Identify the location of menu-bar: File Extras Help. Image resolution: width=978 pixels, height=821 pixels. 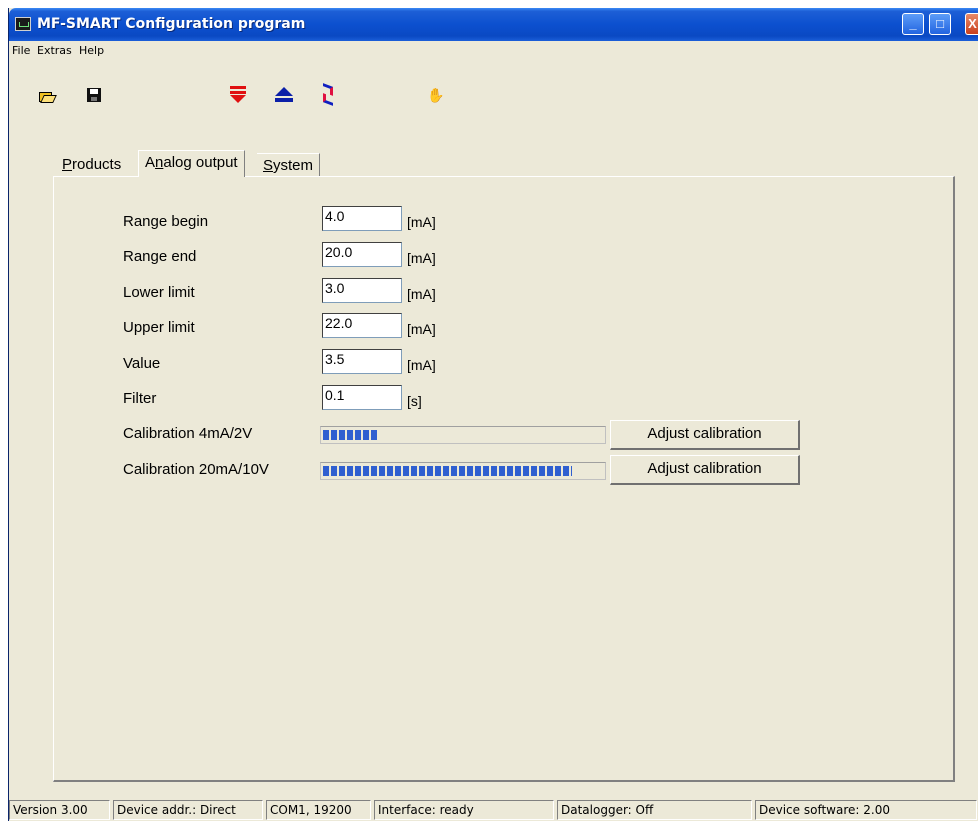
(493, 51).